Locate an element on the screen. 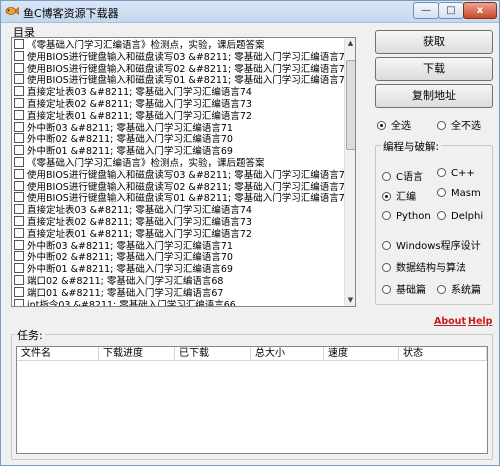  list-item-label: 外中断01 &#8211; 零基础入门学习汇编语言69 is located at coordinates (130, 269).